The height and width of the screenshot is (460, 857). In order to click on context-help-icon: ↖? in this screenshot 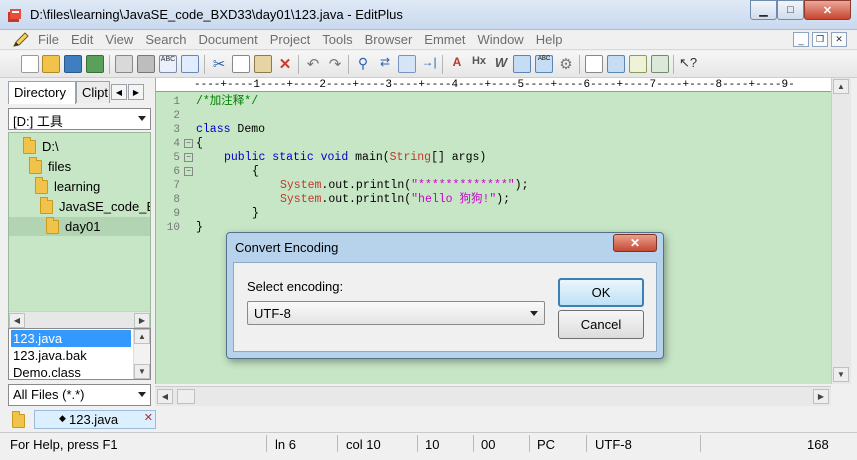, I will do `click(688, 64)`.